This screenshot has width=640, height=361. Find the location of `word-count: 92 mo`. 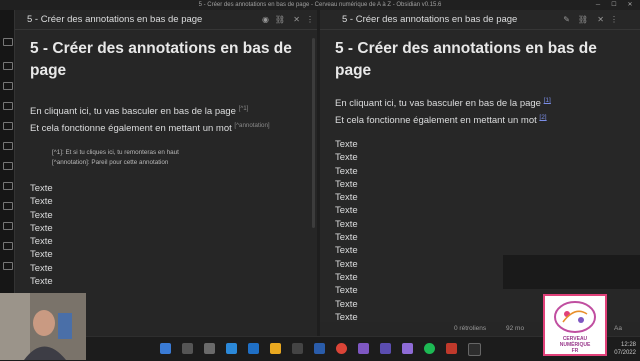

word-count: 92 mo is located at coordinates (515, 328).